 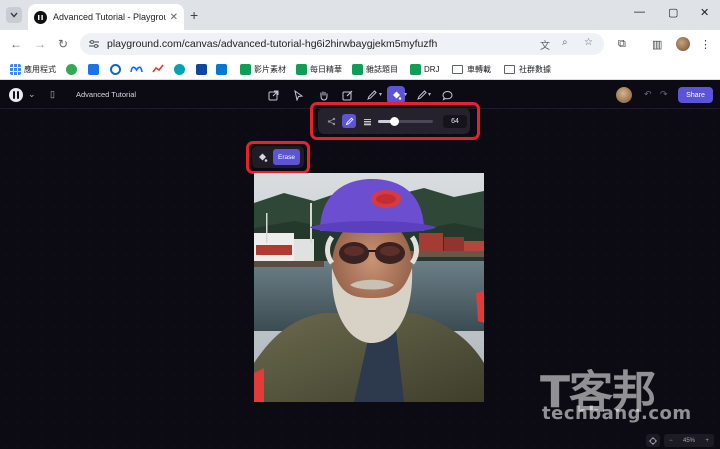 What do you see at coordinates (622, 44) in the screenshot?
I see `extensions-icon: ⧉` at bounding box center [622, 44].